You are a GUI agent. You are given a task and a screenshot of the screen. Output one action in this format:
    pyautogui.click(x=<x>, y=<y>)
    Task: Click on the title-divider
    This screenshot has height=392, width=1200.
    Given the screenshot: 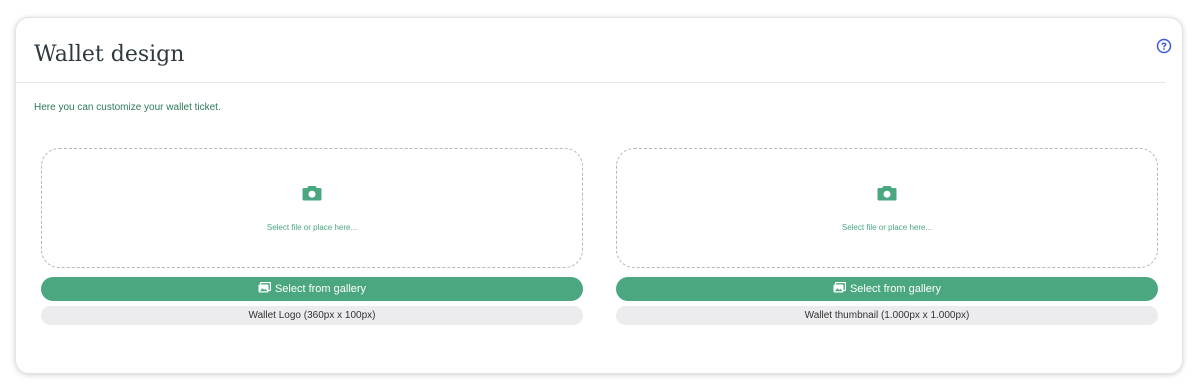 What is the action you would take?
    pyautogui.click(x=591, y=82)
    